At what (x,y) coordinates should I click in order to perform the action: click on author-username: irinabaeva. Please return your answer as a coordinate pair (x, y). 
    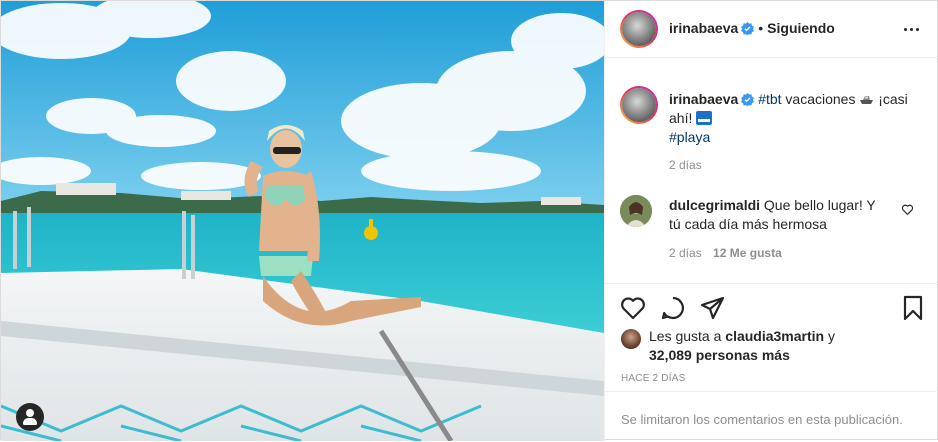
    Looking at the image, I should click on (703, 28).